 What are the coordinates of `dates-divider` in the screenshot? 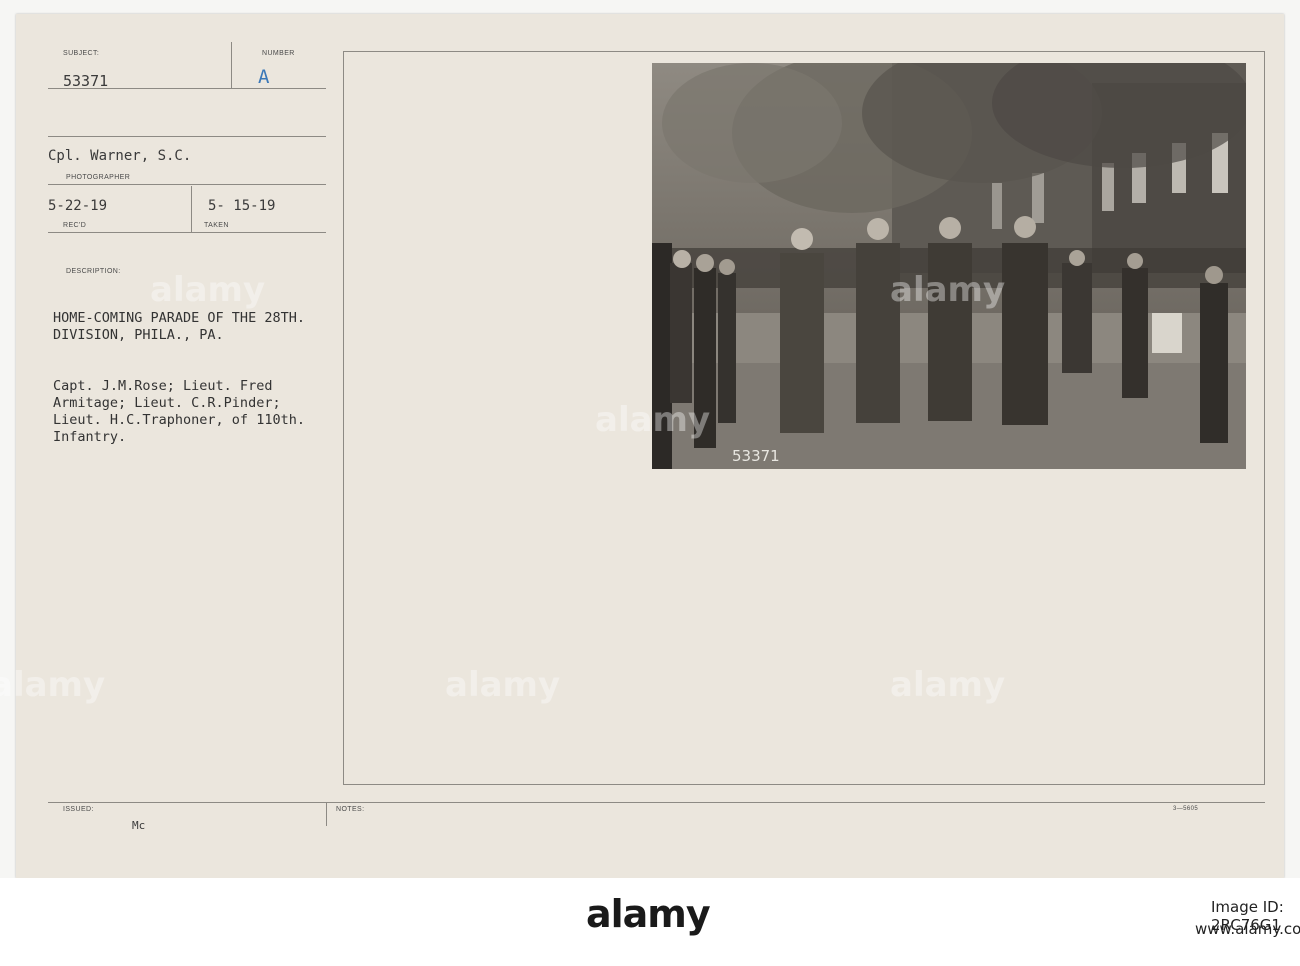 It's located at (191, 209).